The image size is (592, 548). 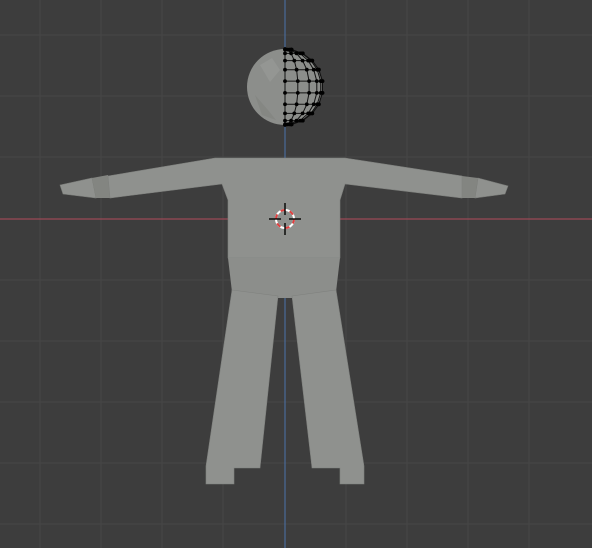 I want to click on right-wrist, so click(x=469, y=187).